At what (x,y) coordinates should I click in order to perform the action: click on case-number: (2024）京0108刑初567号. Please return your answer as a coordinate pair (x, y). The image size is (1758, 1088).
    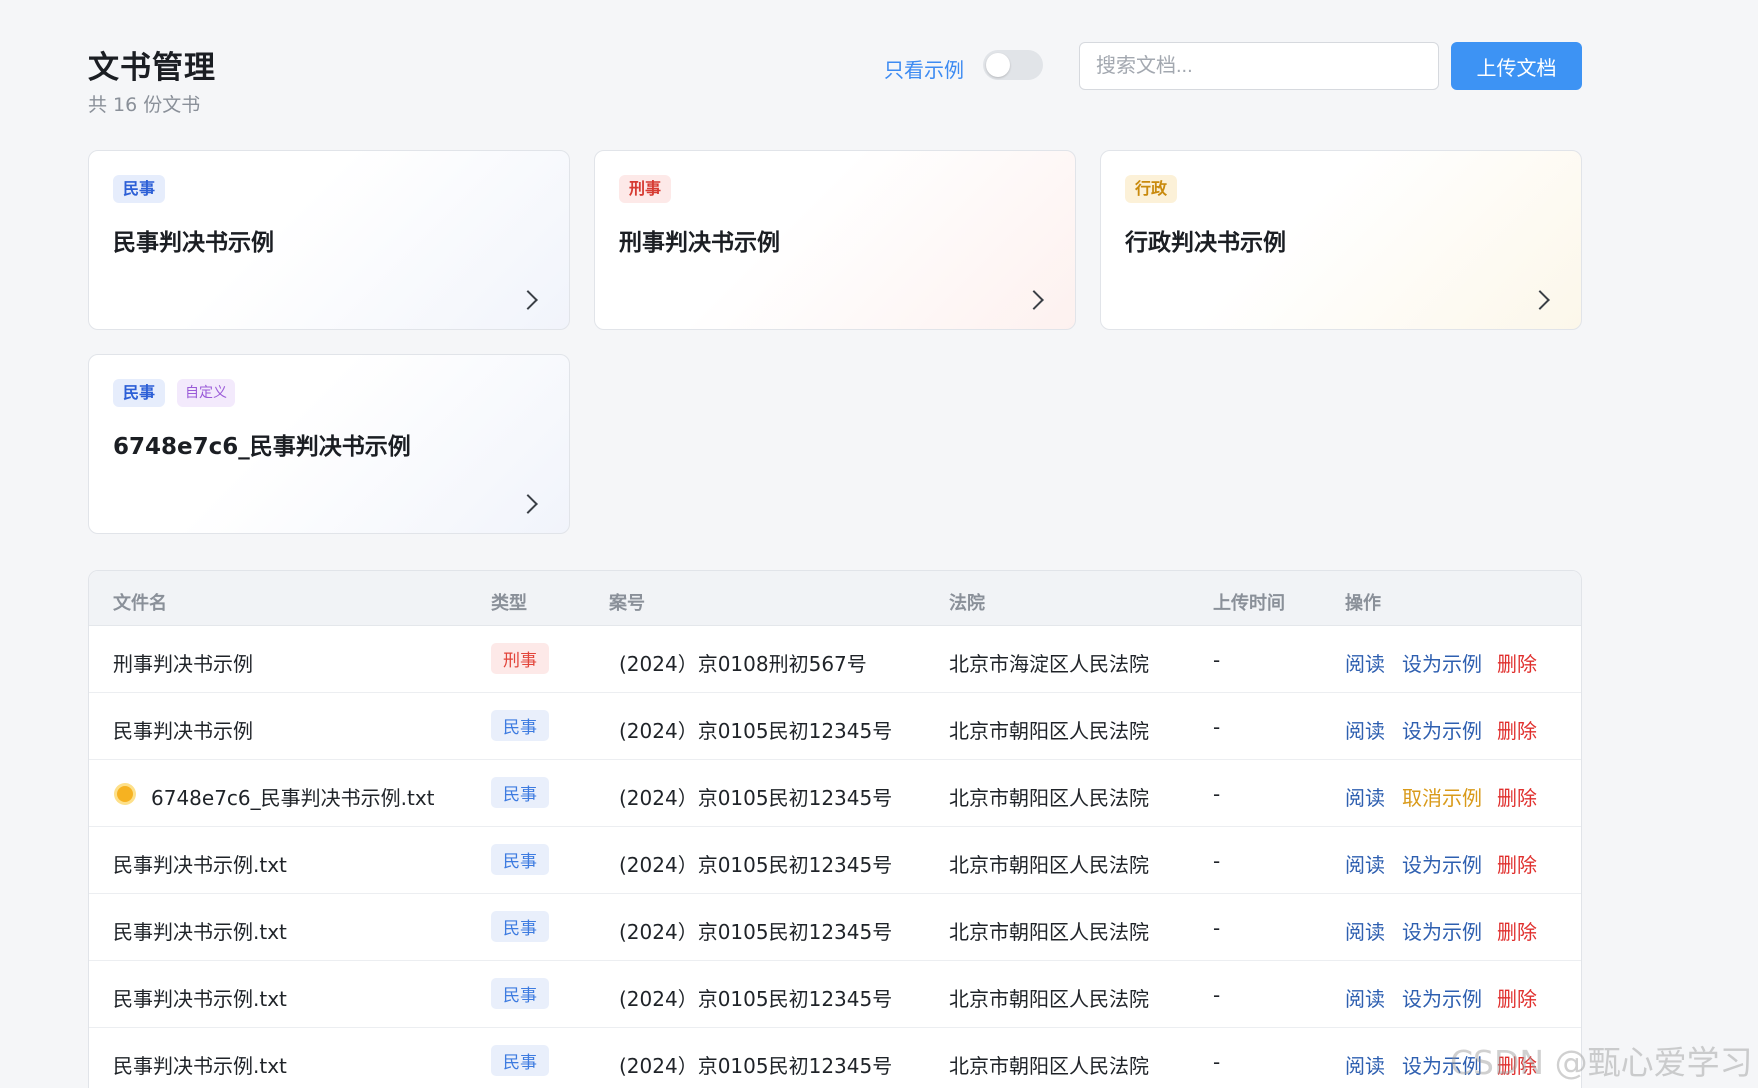
    Looking at the image, I should click on (743, 664).